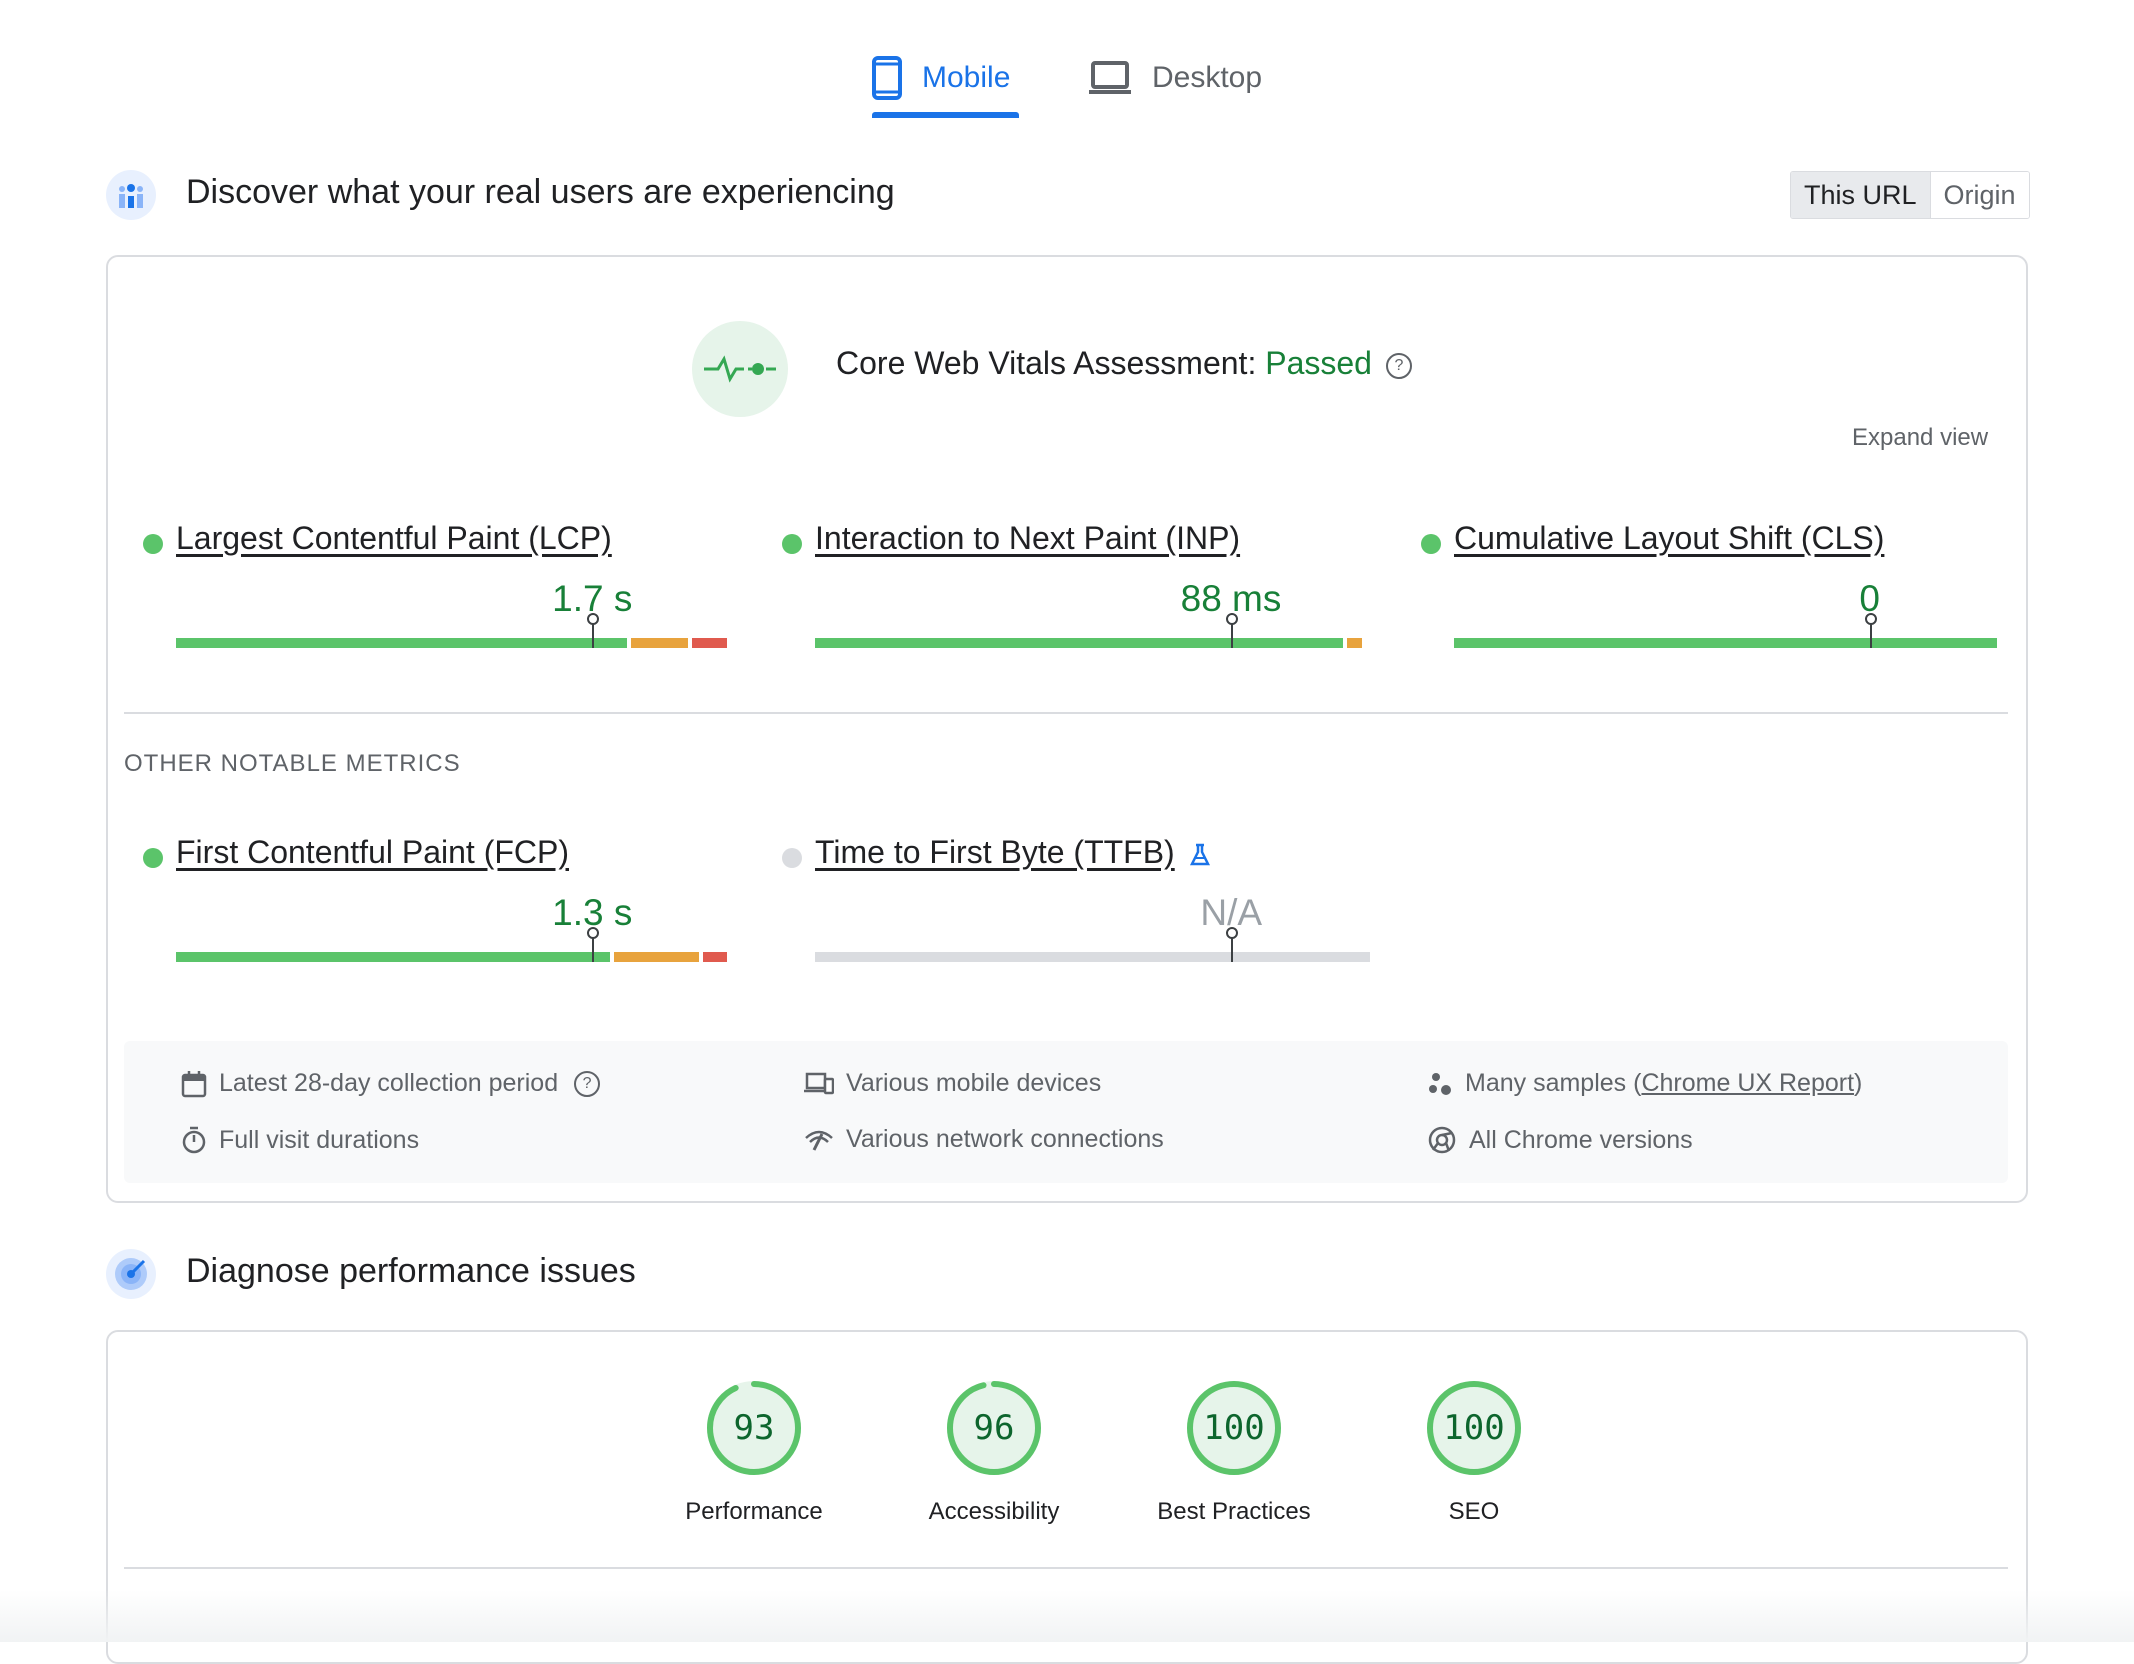 The width and height of the screenshot is (2134, 1664). What do you see at coordinates (945, 115) in the screenshot?
I see `active-tab-indicator` at bounding box center [945, 115].